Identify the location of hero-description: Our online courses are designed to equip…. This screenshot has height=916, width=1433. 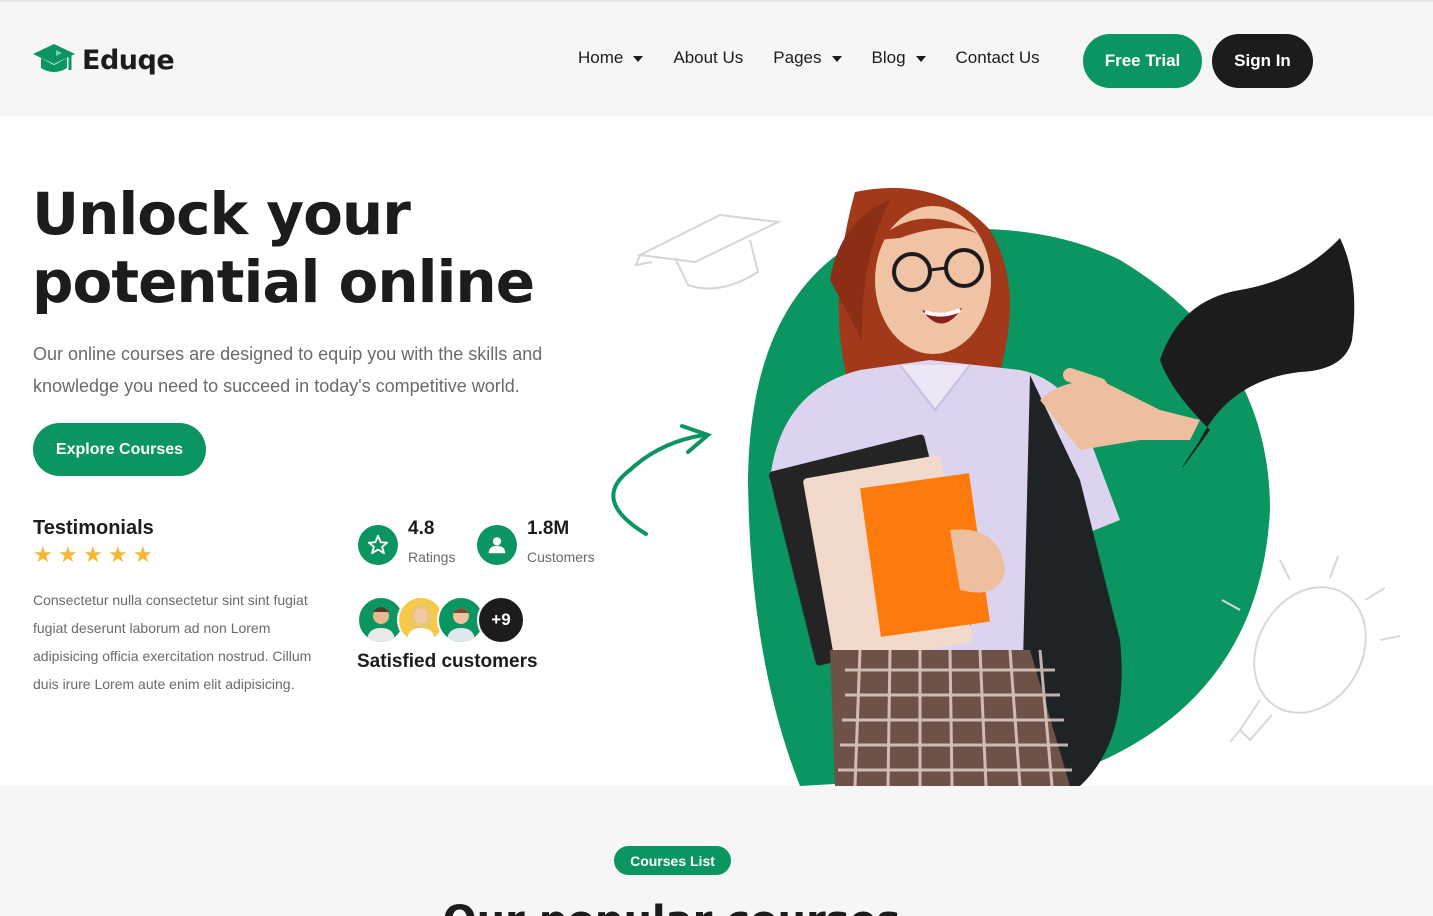
(288, 370).